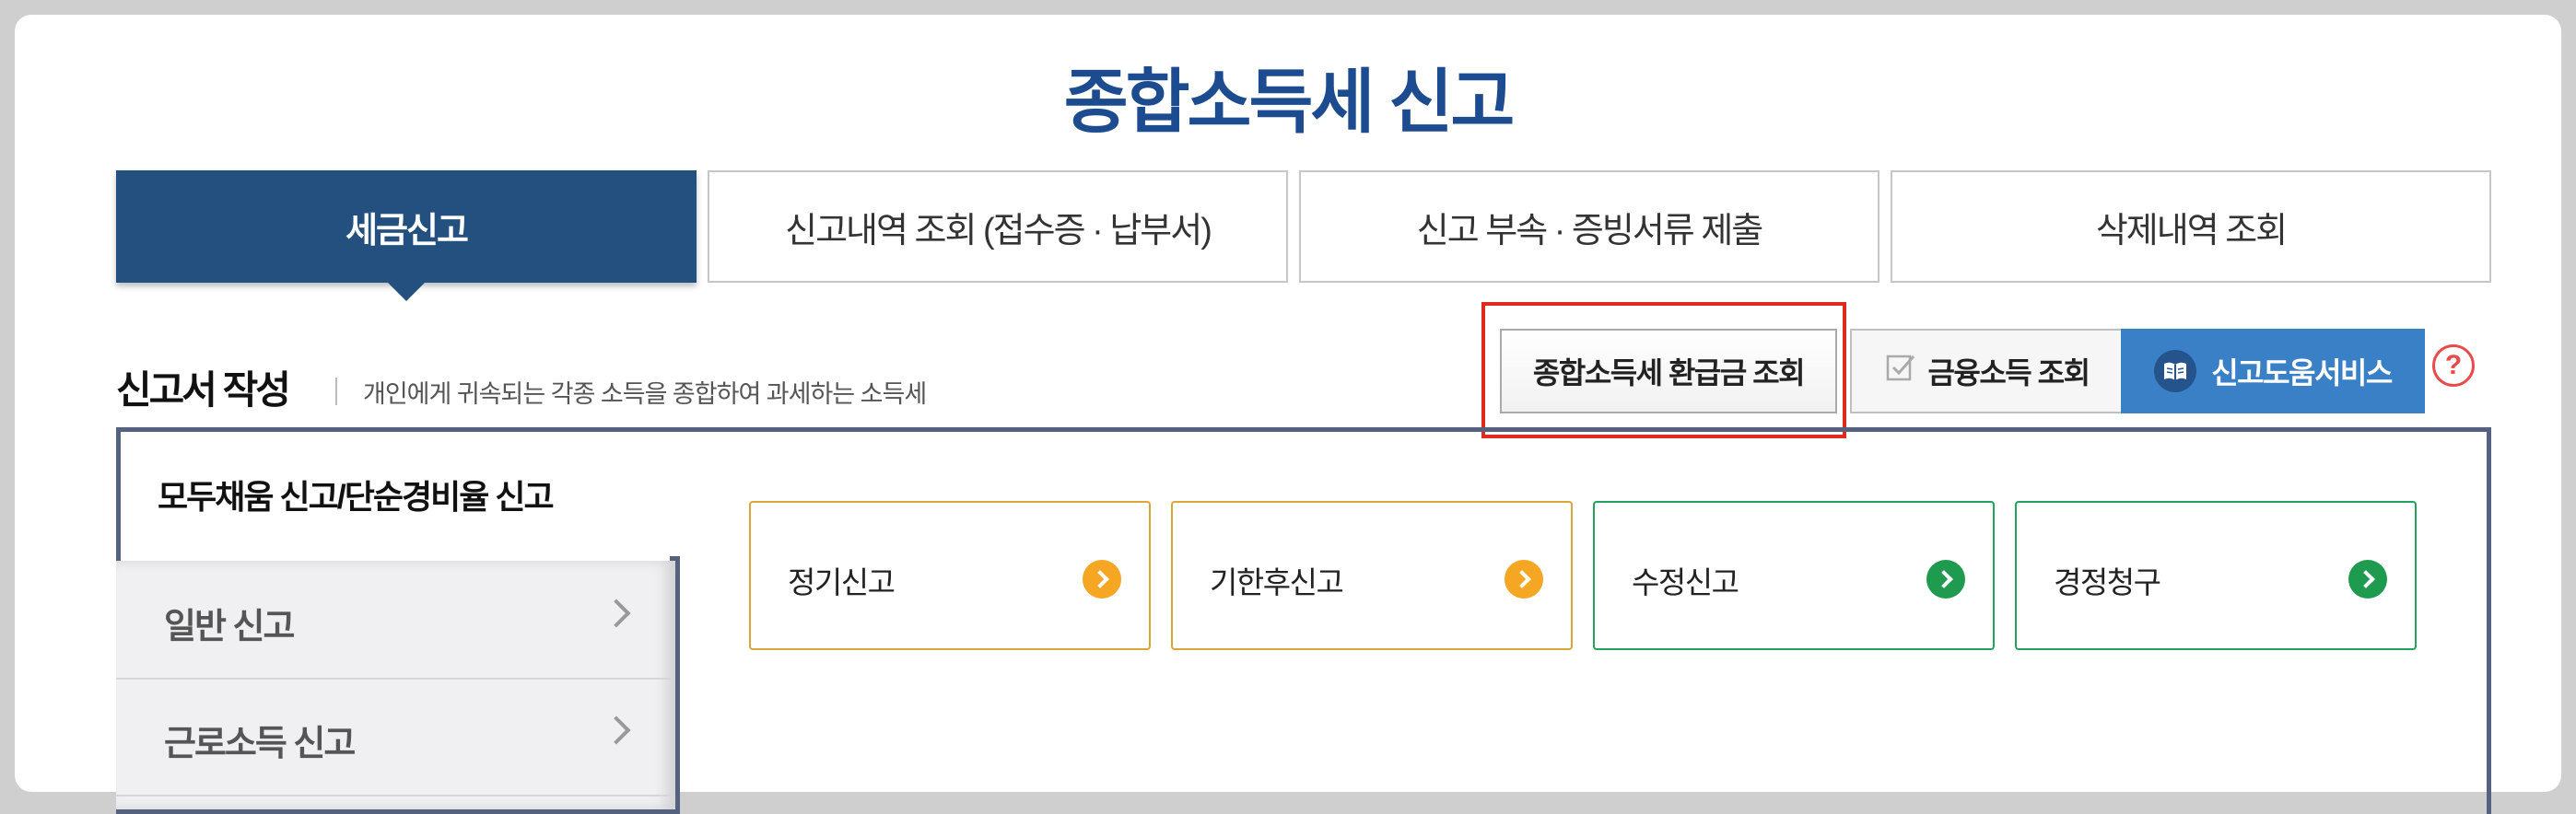 The height and width of the screenshot is (814, 2576). I want to click on section-description: 개인에게 귀속되는 각종 소득을 종합하여 과세하는 소득세, so click(645, 394).